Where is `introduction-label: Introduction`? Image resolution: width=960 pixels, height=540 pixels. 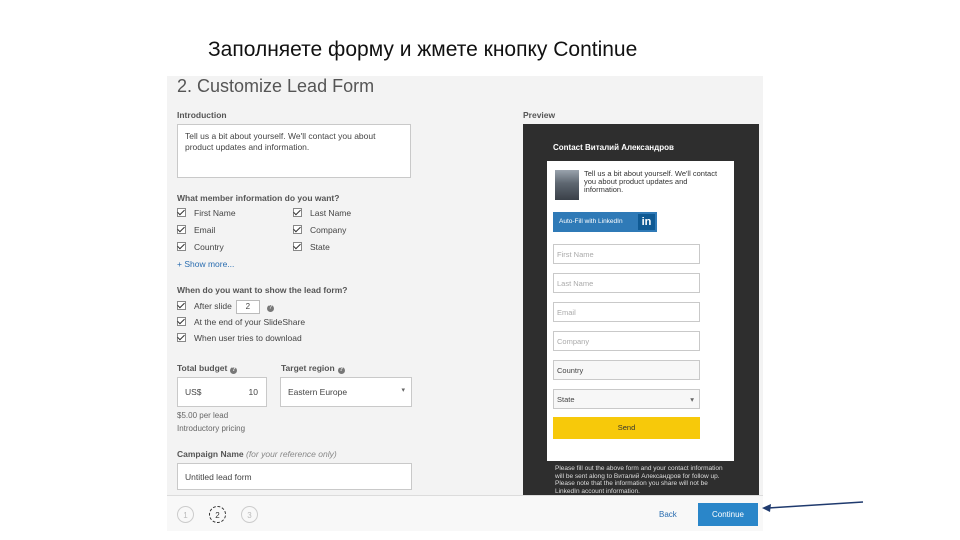
introduction-label: Introduction is located at coordinates (202, 115).